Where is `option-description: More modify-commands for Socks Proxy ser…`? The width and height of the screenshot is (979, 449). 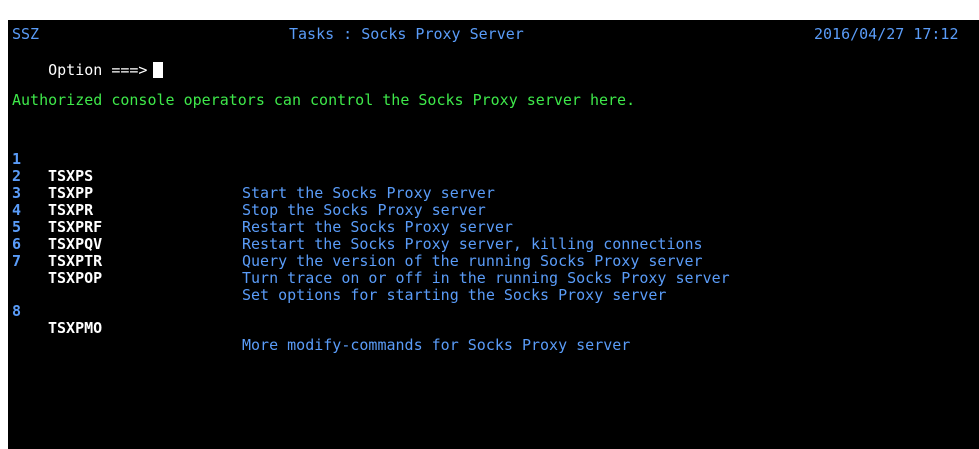
option-description: More modify-commands for Socks Proxy ser… is located at coordinates (436, 345).